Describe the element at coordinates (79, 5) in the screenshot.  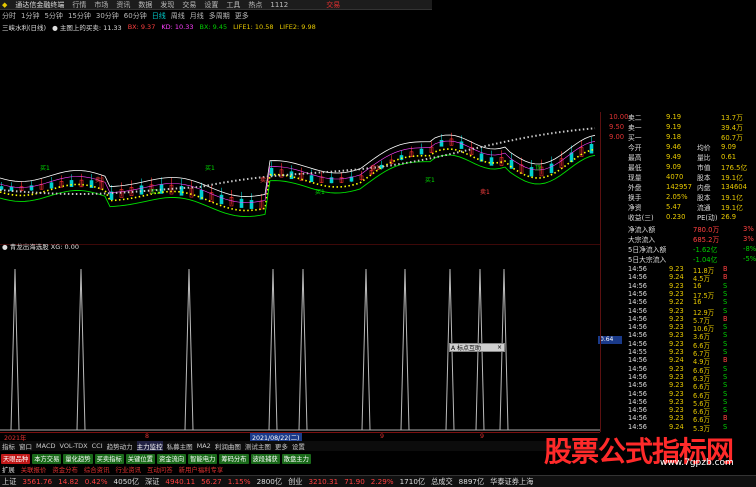
I see `menu-item: 行情` at that location.